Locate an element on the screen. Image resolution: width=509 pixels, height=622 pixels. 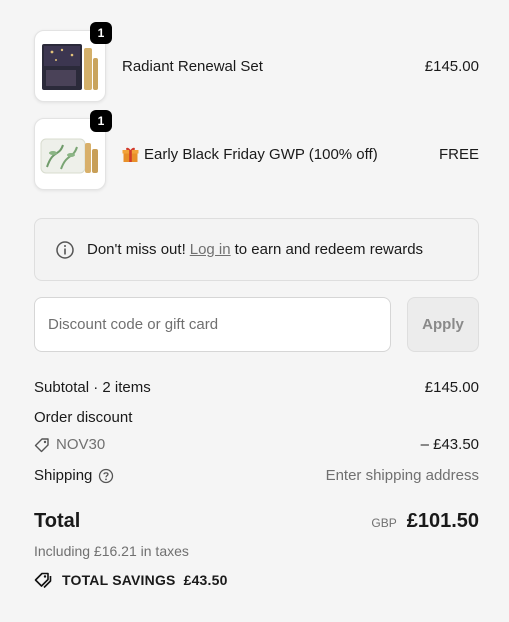
help-circle-icon is located at coordinates (106, 476).